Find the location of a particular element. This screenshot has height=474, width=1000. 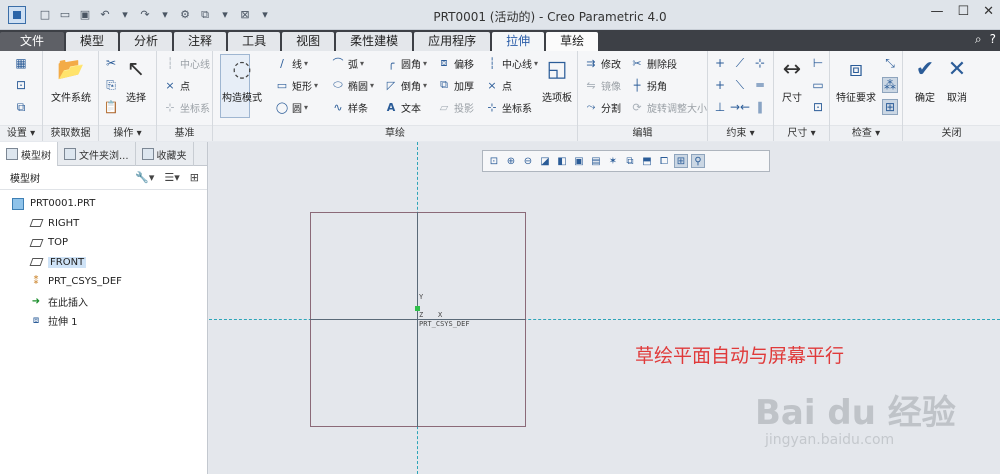

modify-button: ⇉ 修改 is located at coordinates (602, 63).